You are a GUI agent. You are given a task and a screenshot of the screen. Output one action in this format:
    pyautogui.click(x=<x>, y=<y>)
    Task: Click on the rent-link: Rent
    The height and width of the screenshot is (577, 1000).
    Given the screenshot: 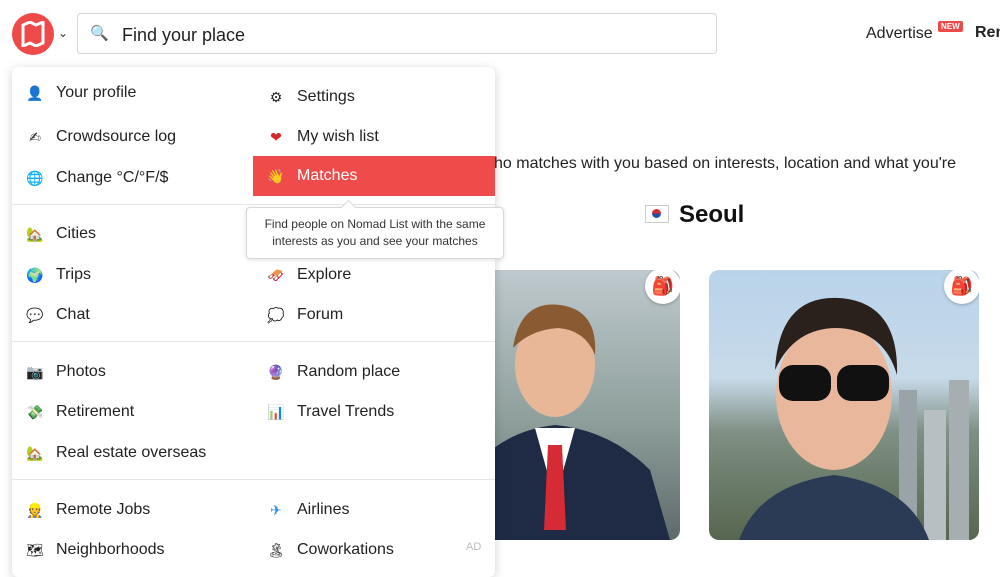 What is the action you would take?
    pyautogui.click(x=987, y=33)
    